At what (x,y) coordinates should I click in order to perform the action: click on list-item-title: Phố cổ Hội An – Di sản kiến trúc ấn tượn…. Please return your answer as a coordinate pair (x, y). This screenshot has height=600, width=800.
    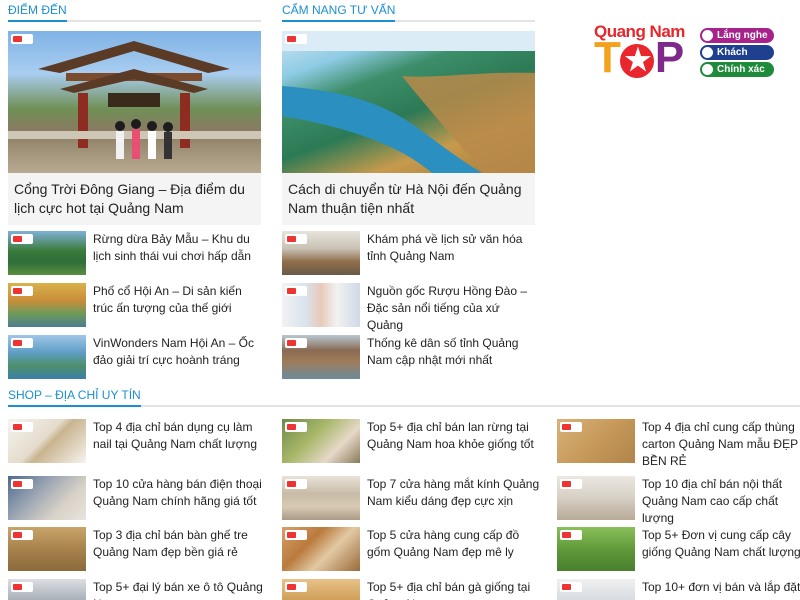
    Looking at the image, I should click on (177, 300).